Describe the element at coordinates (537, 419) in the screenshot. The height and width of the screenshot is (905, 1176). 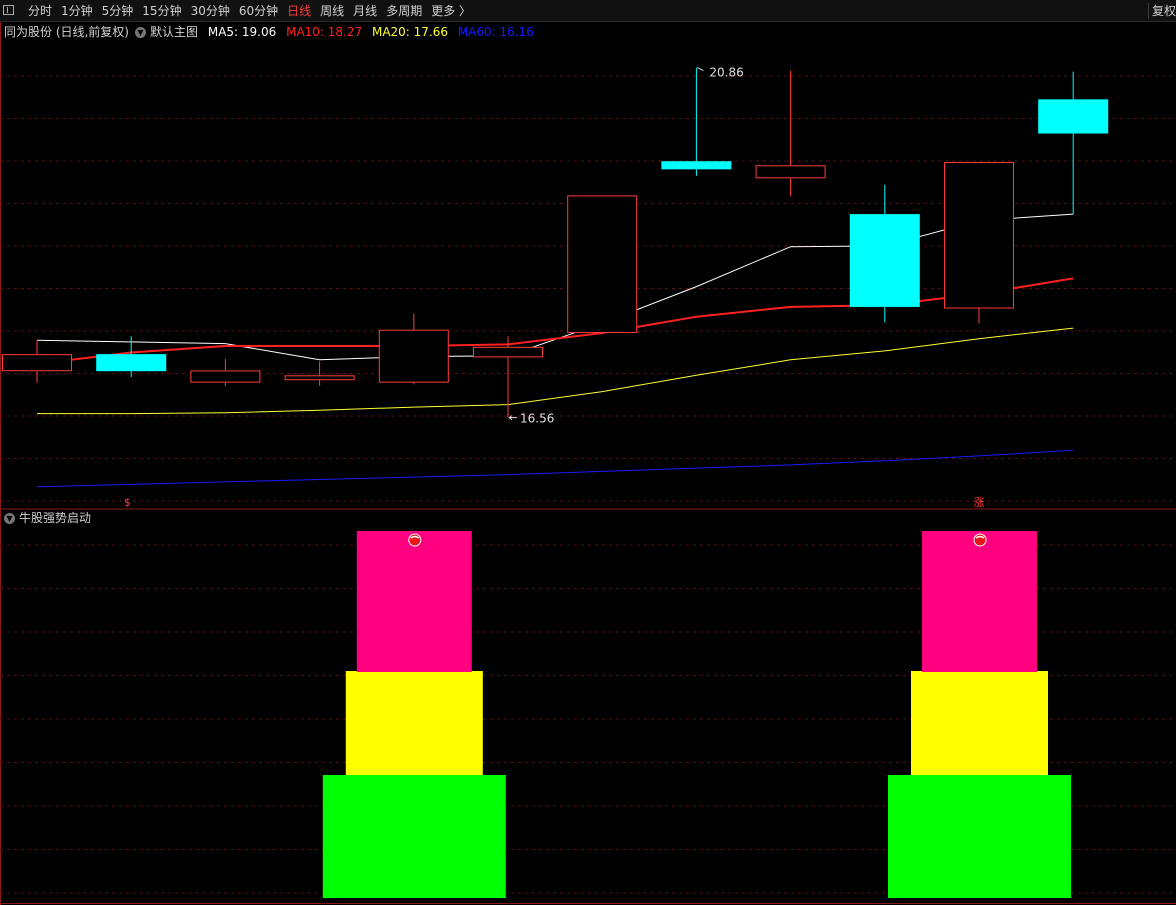
I see `low-label: 16.56` at that location.